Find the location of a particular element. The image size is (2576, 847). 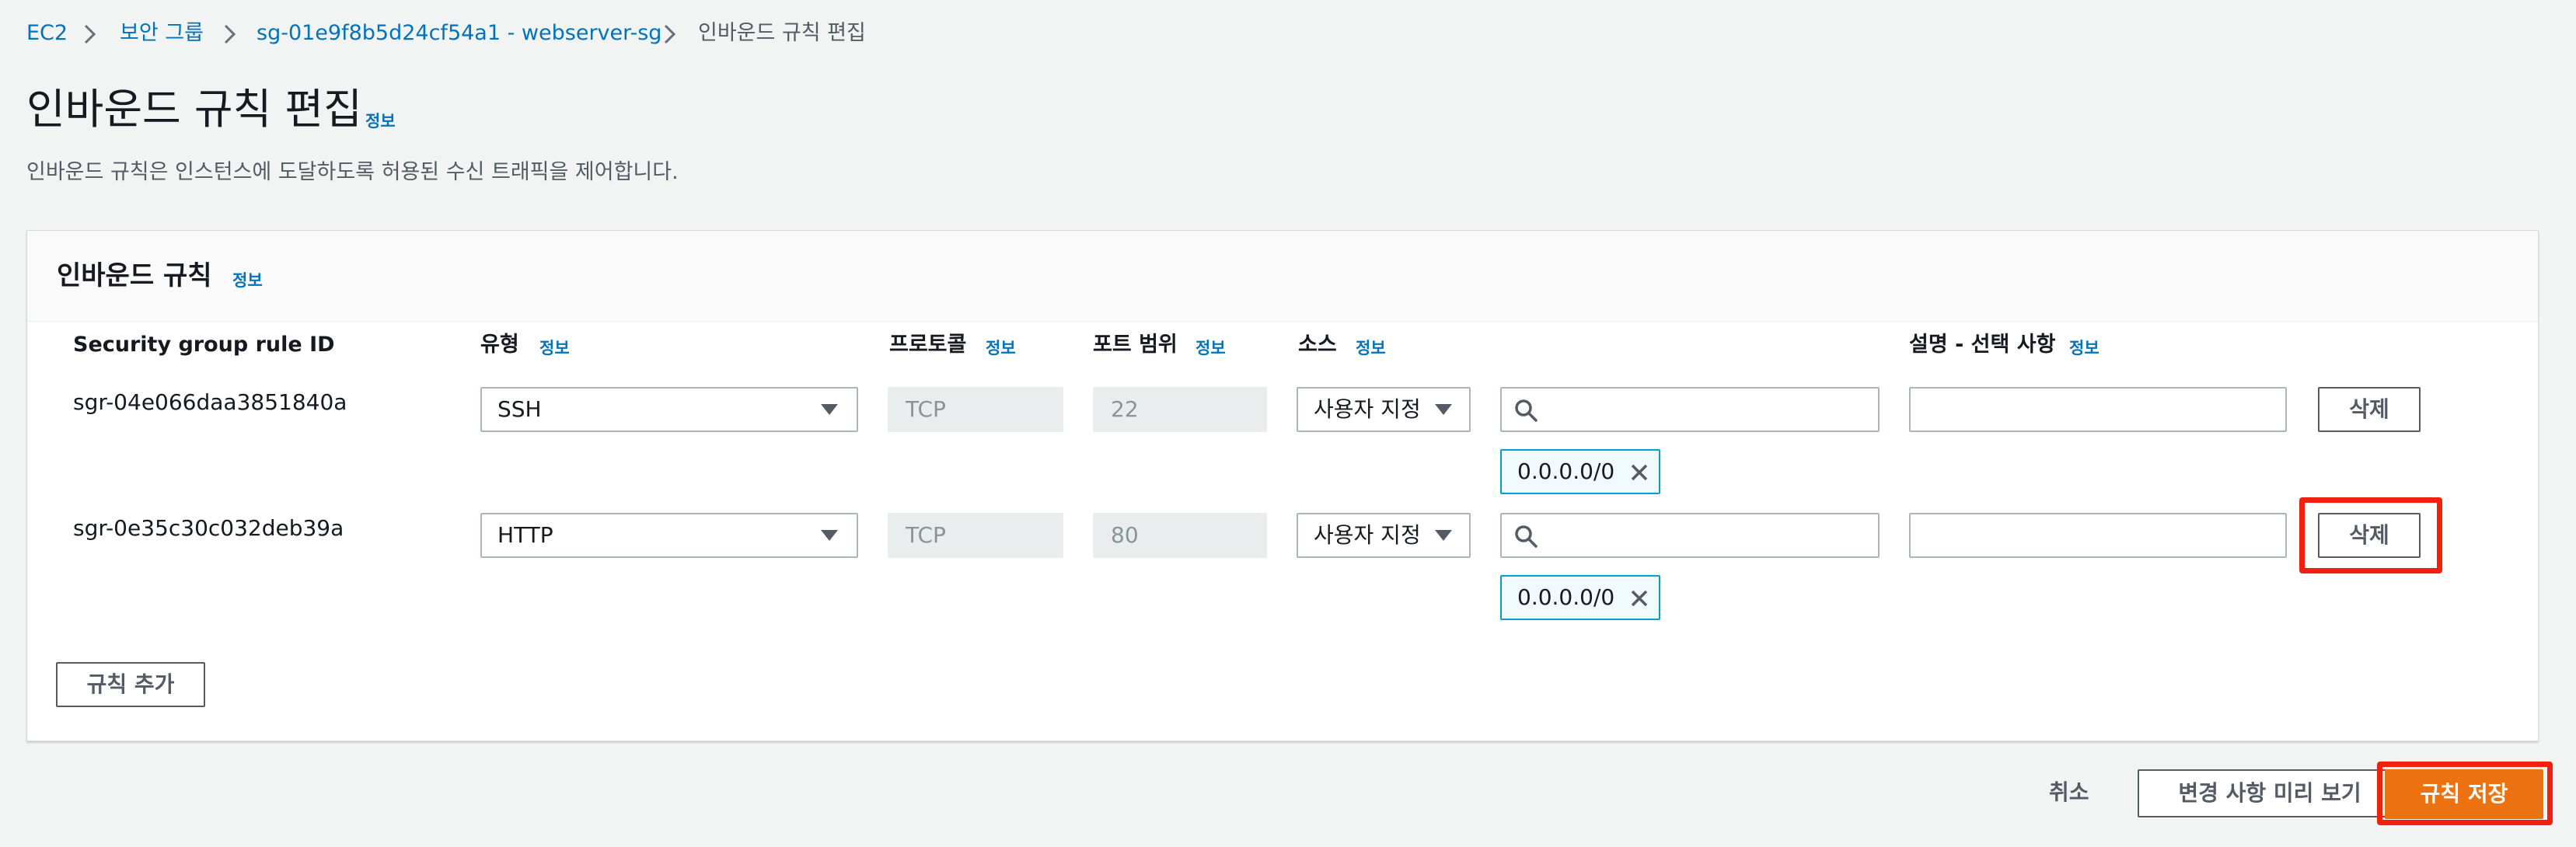

delete-rule-button: 삭제 is located at coordinates (2369, 409).